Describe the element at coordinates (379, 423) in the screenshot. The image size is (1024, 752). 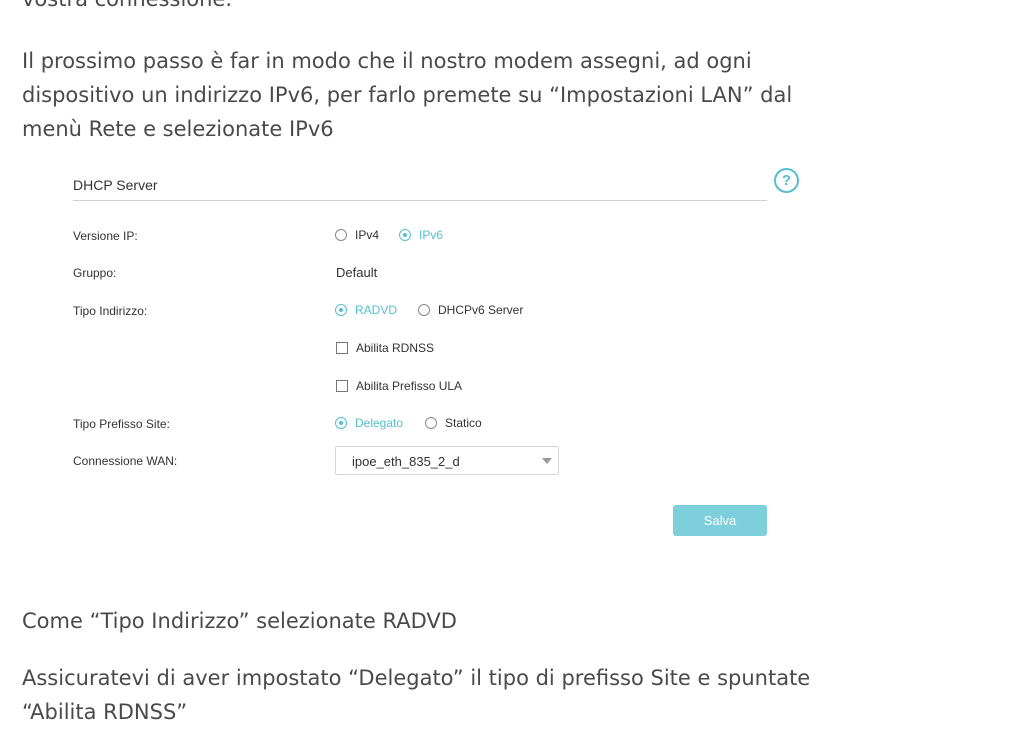
I see `site-prefix-option-delegato-label: Delegato` at that location.